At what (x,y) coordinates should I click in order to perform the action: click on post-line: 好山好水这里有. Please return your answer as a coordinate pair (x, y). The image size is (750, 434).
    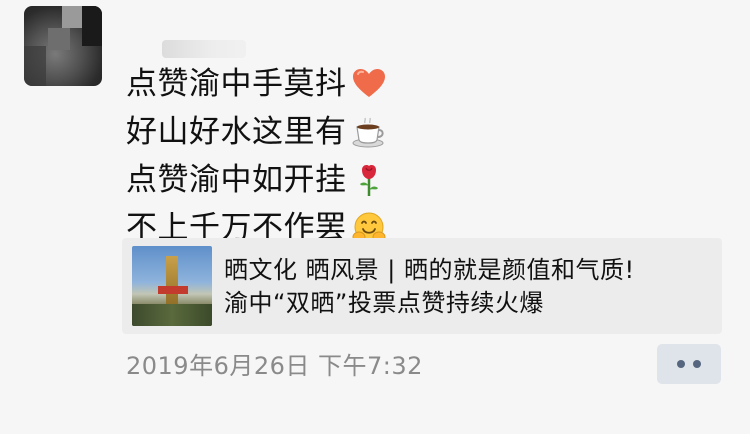
    Looking at the image, I should click on (256, 132).